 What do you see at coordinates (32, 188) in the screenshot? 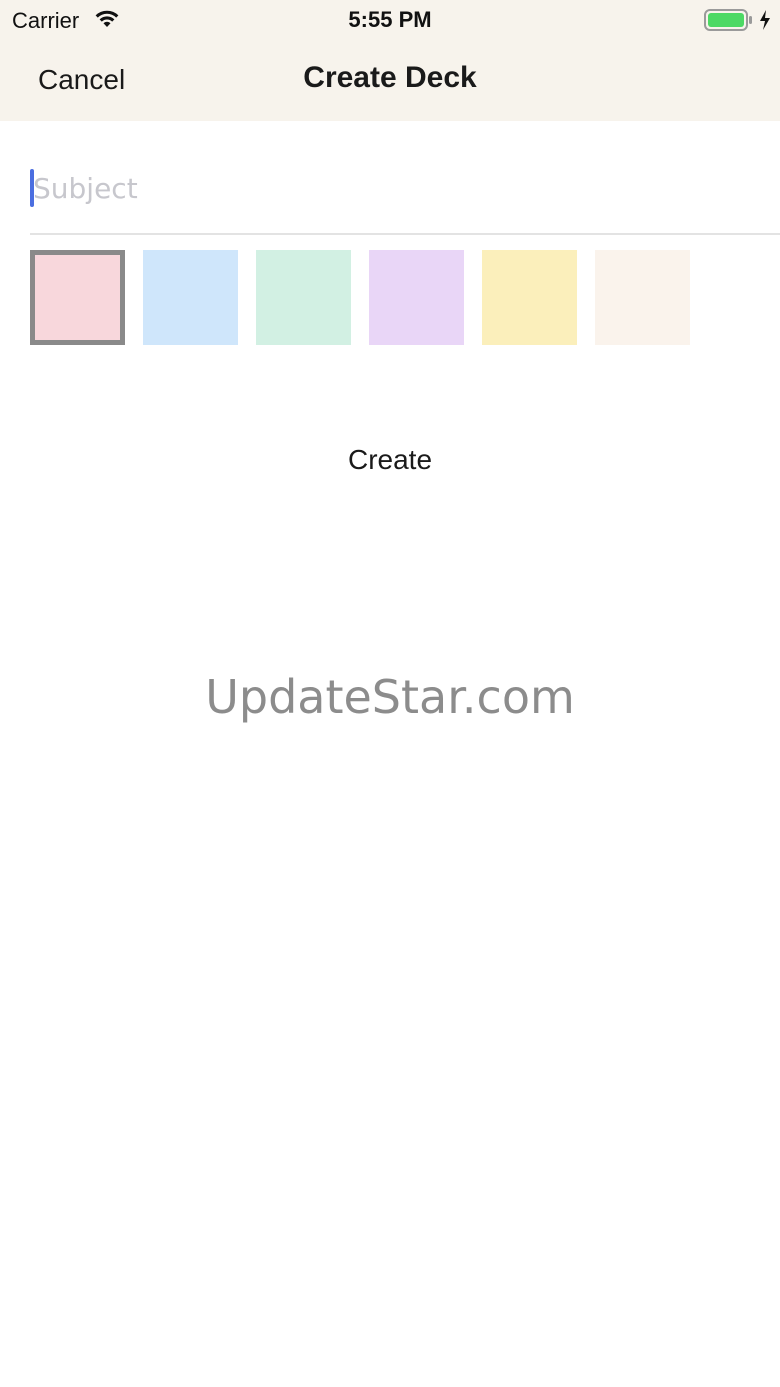
I see `text-cursor` at bounding box center [32, 188].